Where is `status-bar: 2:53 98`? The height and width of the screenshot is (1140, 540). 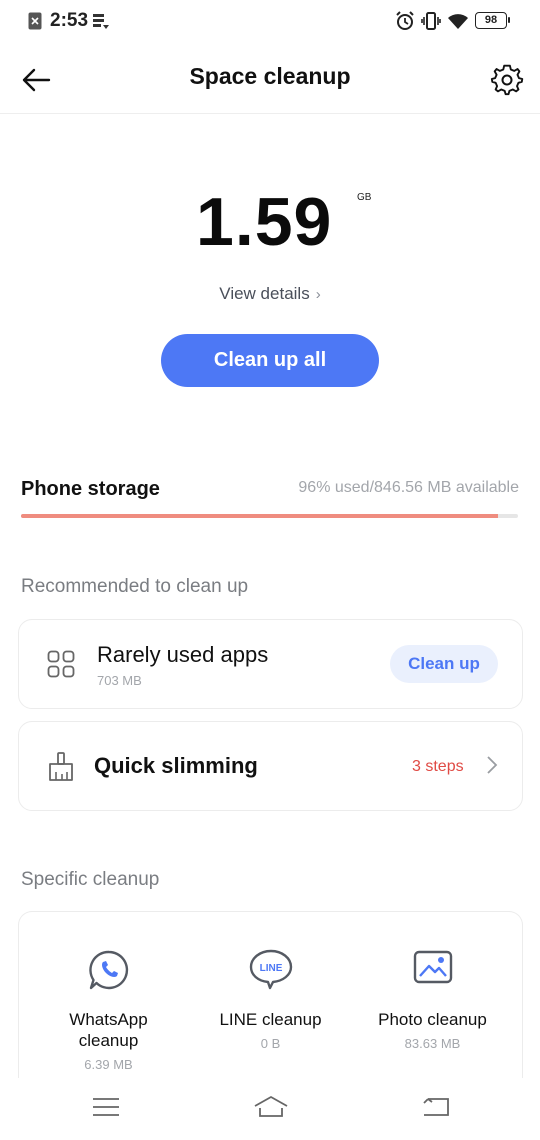
status-bar: 2:53 98 is located at coordinates (270, 22).